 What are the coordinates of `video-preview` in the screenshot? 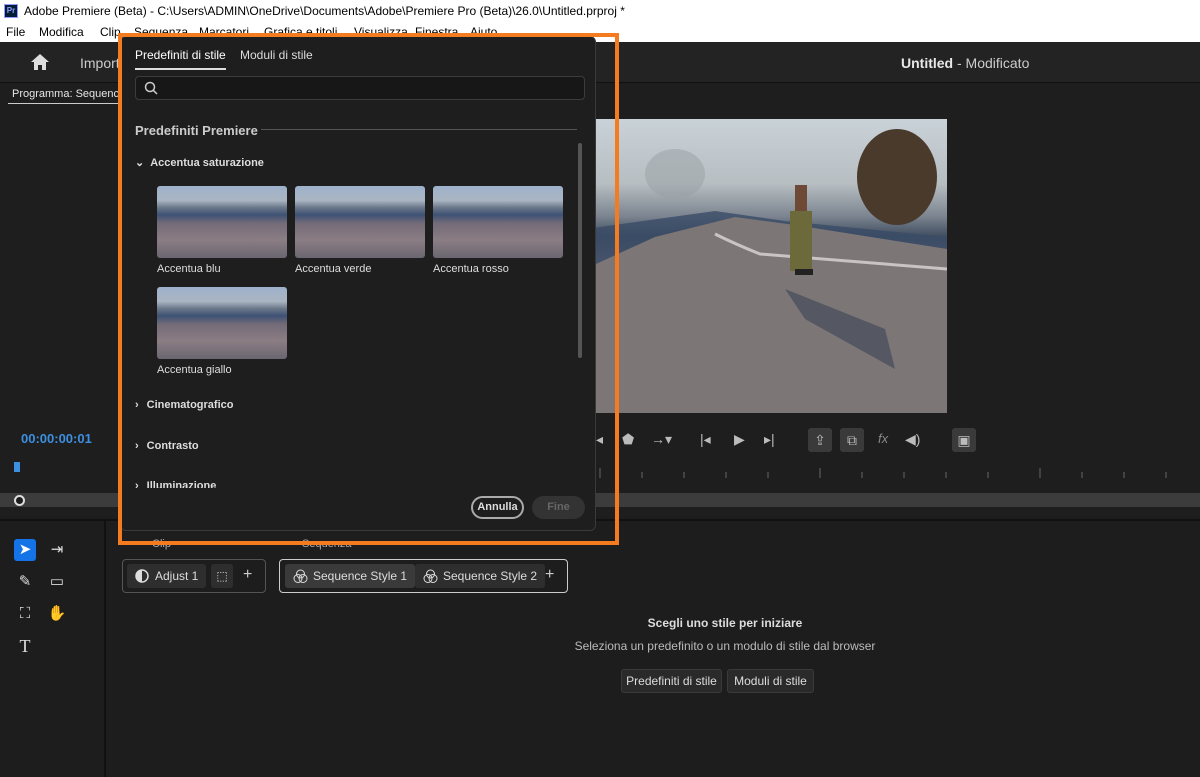 It's located at (766, 266).